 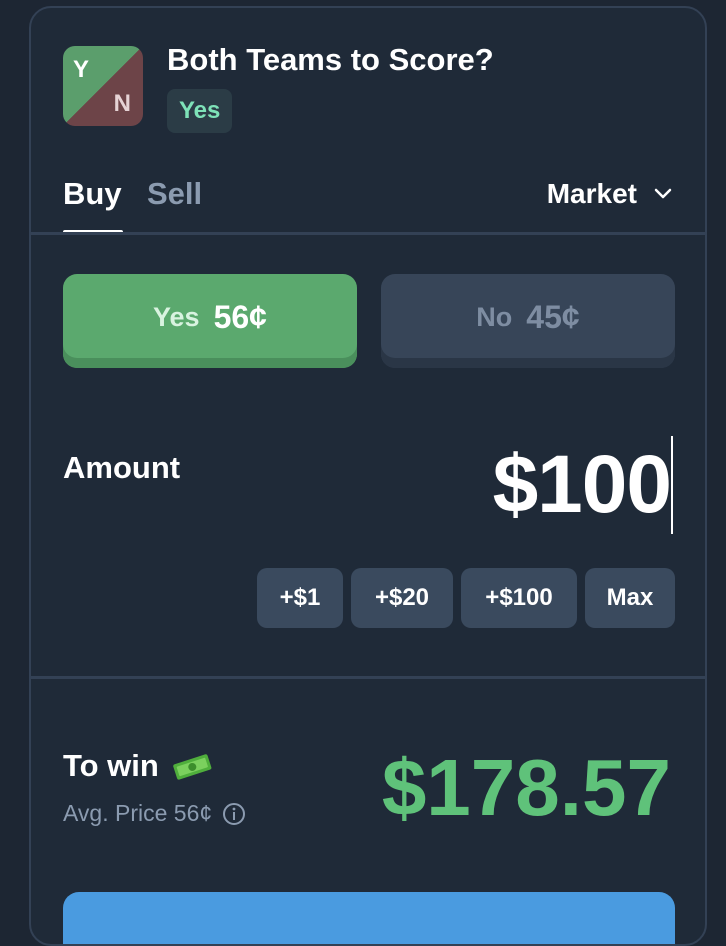 What do you see at coordinates (111, 765) in the screenshot?
I see `to-win-text: To win` at bounding box center [111, 765].